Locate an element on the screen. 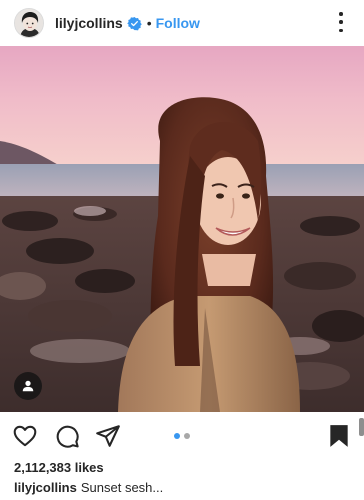 This screenshot has width=364, height=500. user-tag-icon is located at coordinates (28, 386).